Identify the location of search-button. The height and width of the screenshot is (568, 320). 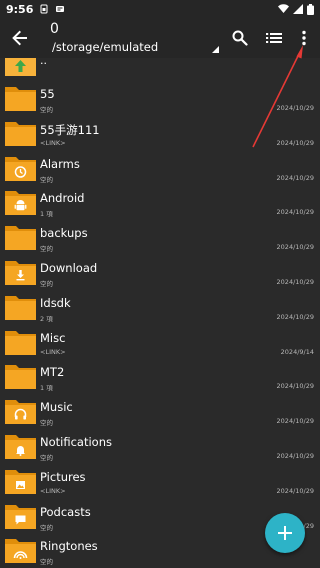
(240, 38).